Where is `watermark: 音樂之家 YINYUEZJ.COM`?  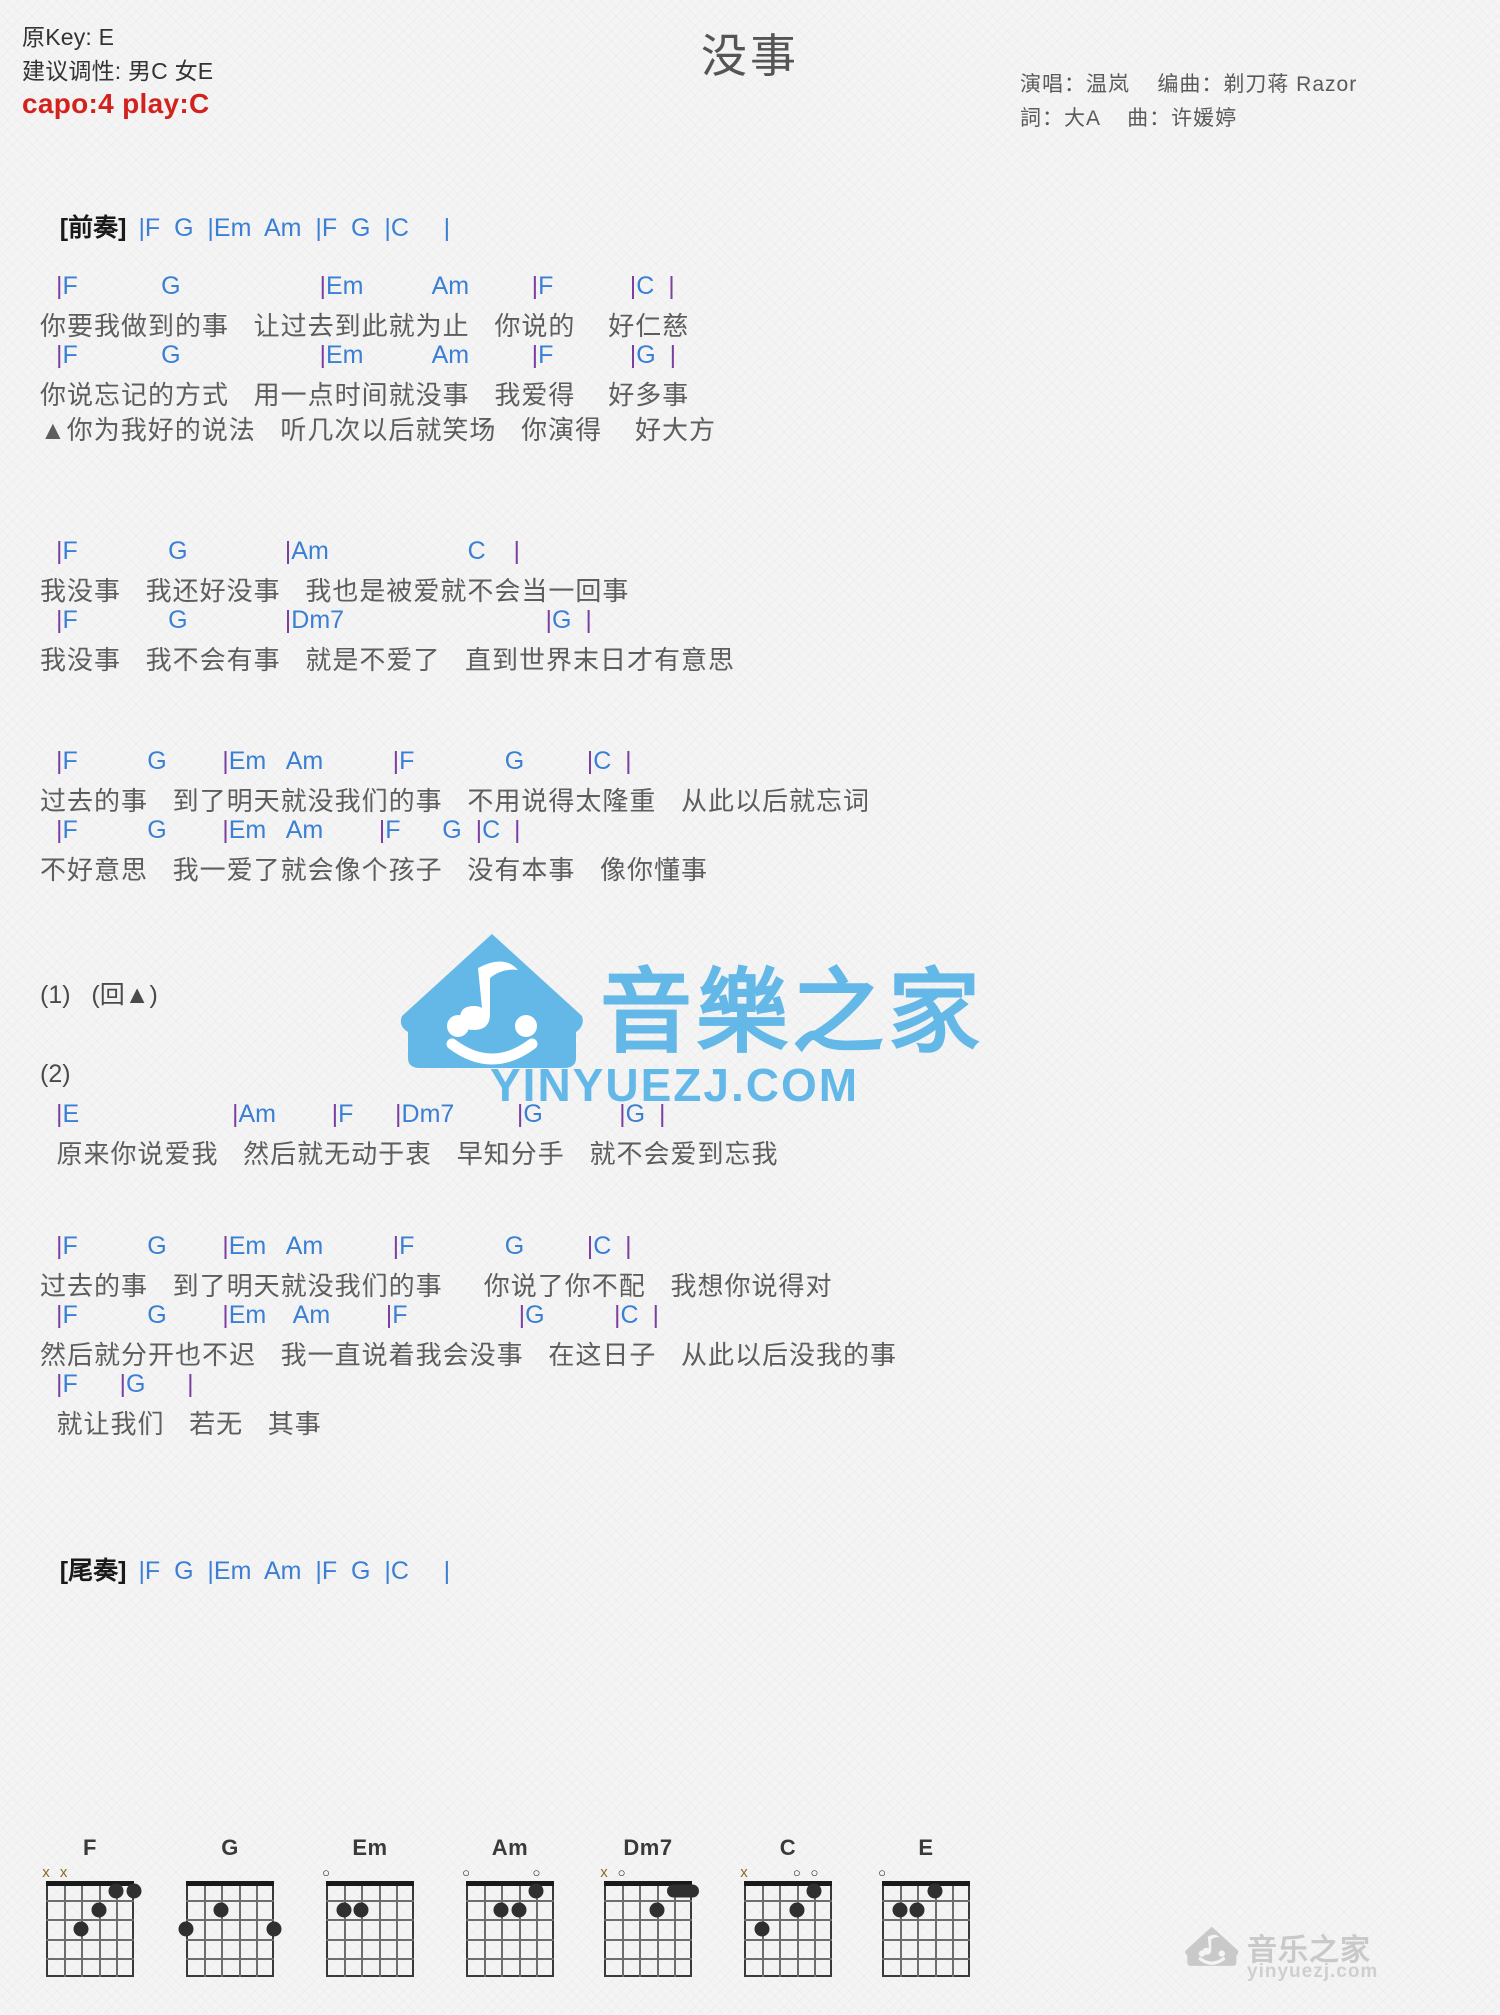 watermark: 音樂之家 YINYUEZJ.COM is located at coordinates (760, 1025).